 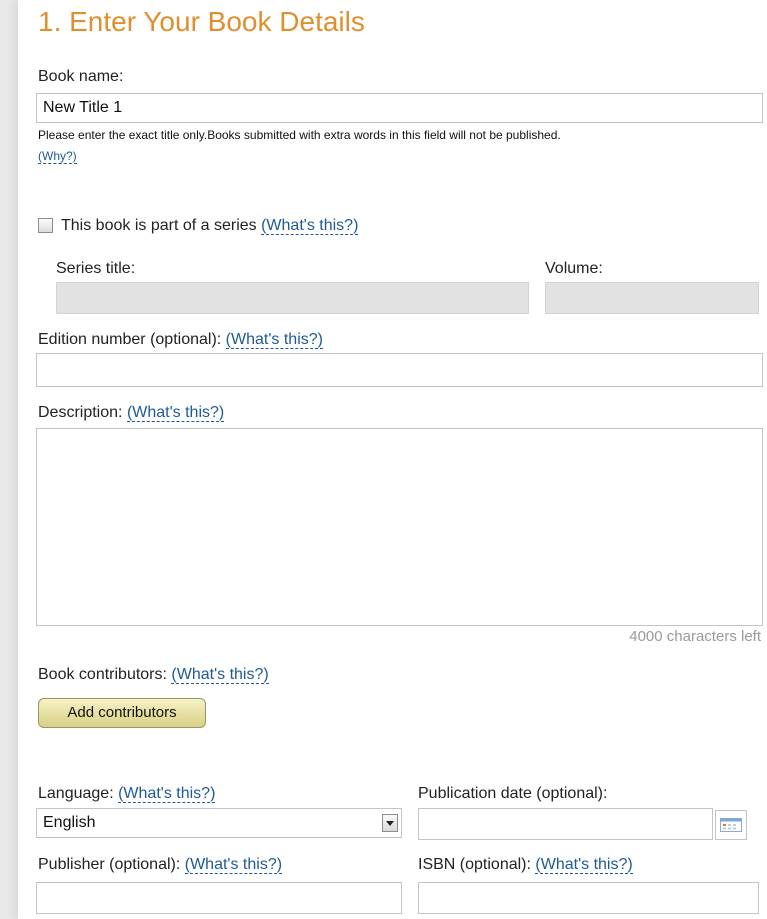 I want to click on edition-input, so click(x=399, y=370).